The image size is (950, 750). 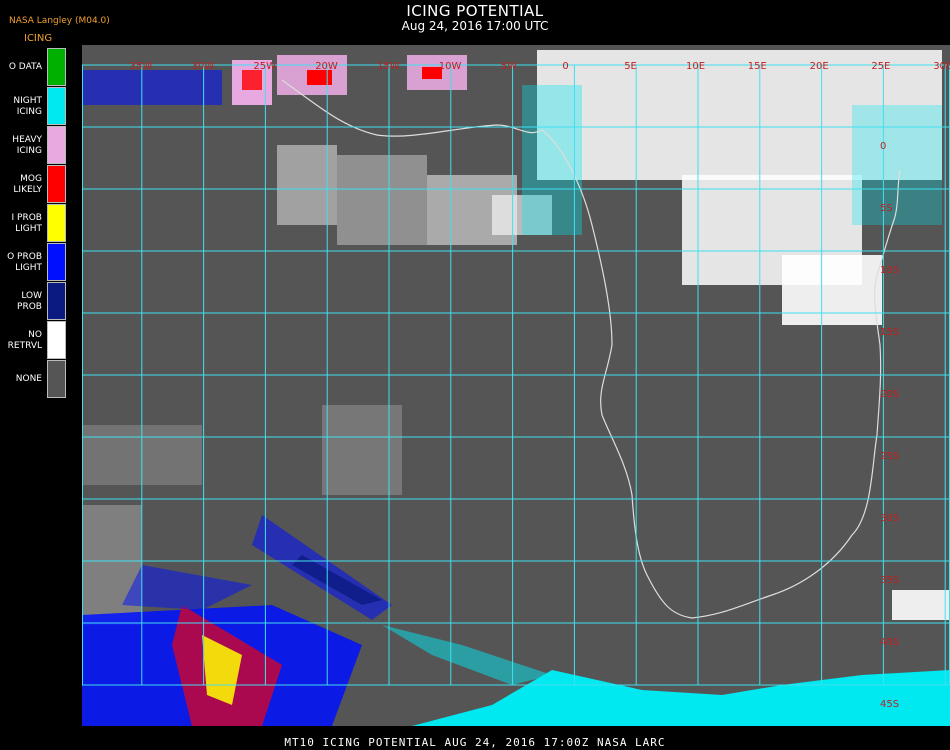 What do you see at coordinates (264, 66) in the screenshot?
I see `longitude-label: 25W` at bounding box center [264, 66].